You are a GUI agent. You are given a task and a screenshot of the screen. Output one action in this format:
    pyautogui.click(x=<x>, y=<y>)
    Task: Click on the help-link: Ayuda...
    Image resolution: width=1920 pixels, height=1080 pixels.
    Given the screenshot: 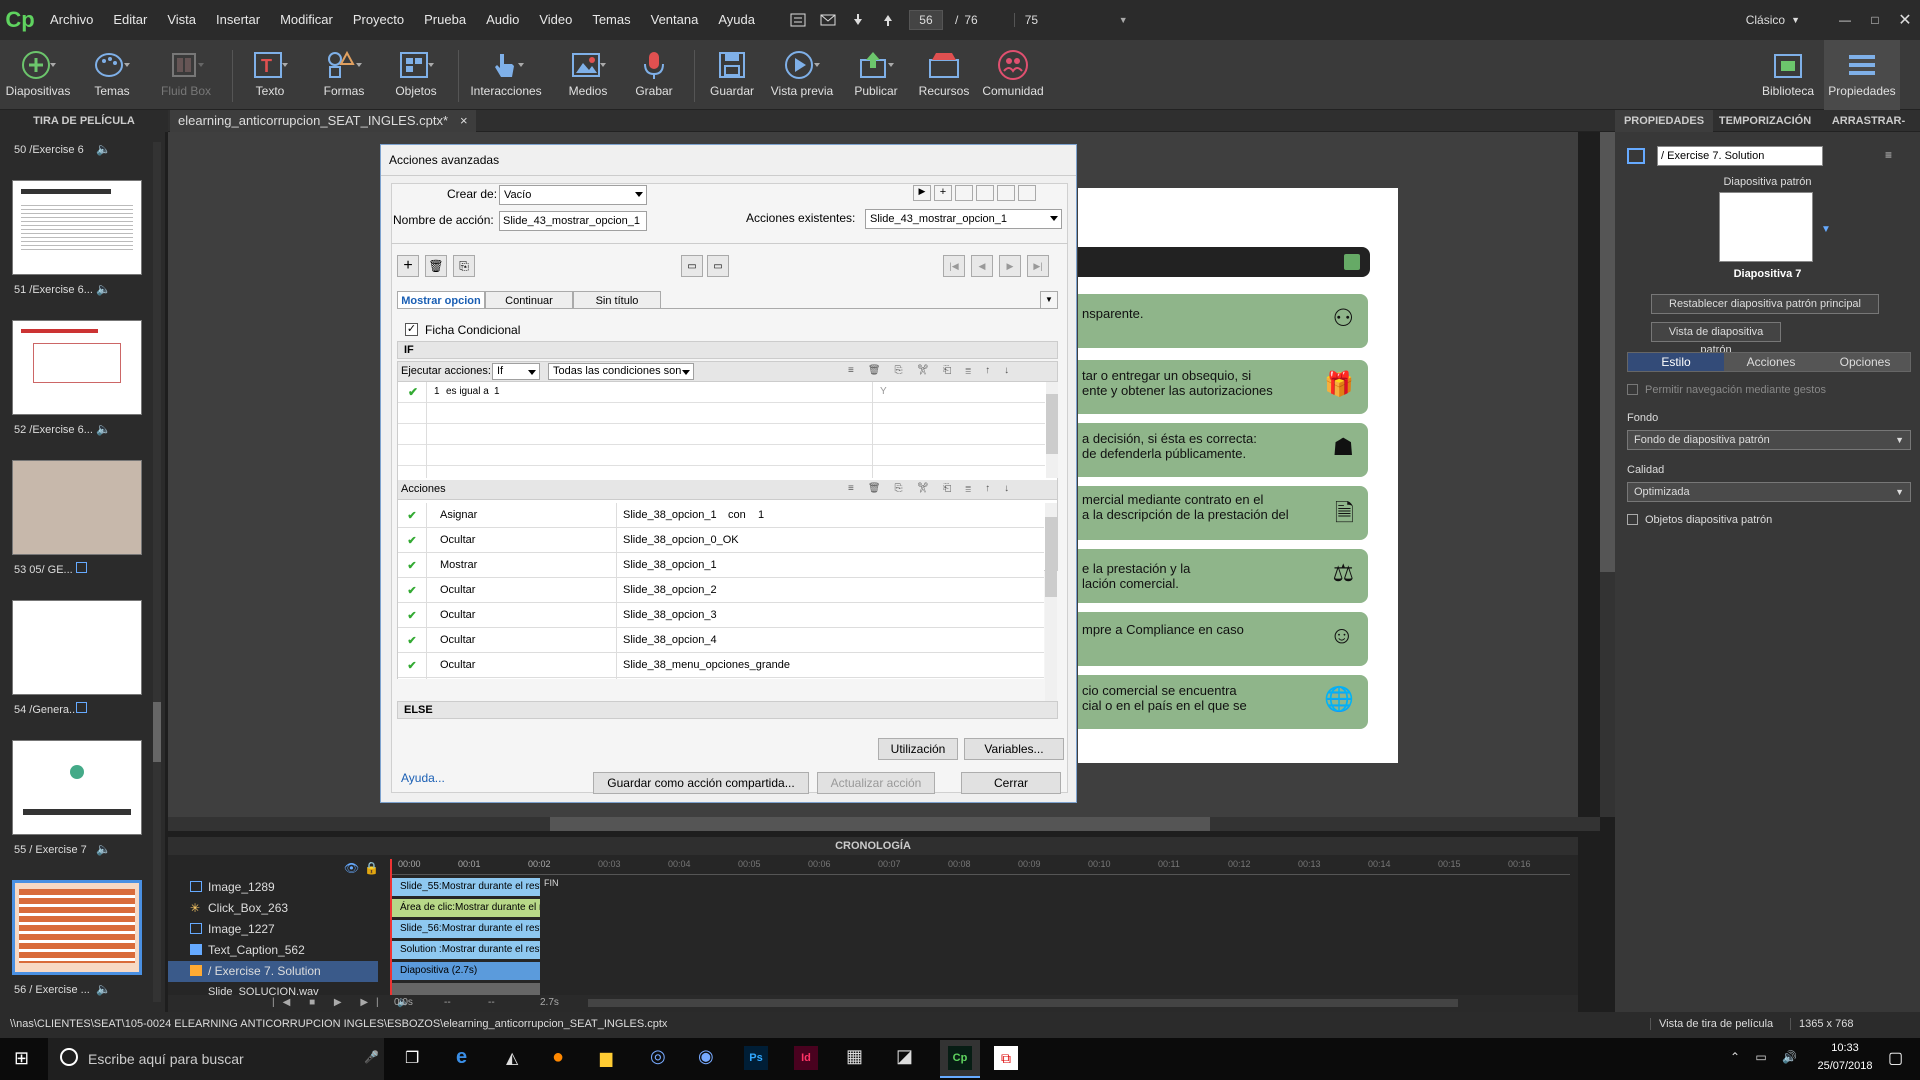 What is the action you would take?
    pyautogui.click(x=423, y=778)
    